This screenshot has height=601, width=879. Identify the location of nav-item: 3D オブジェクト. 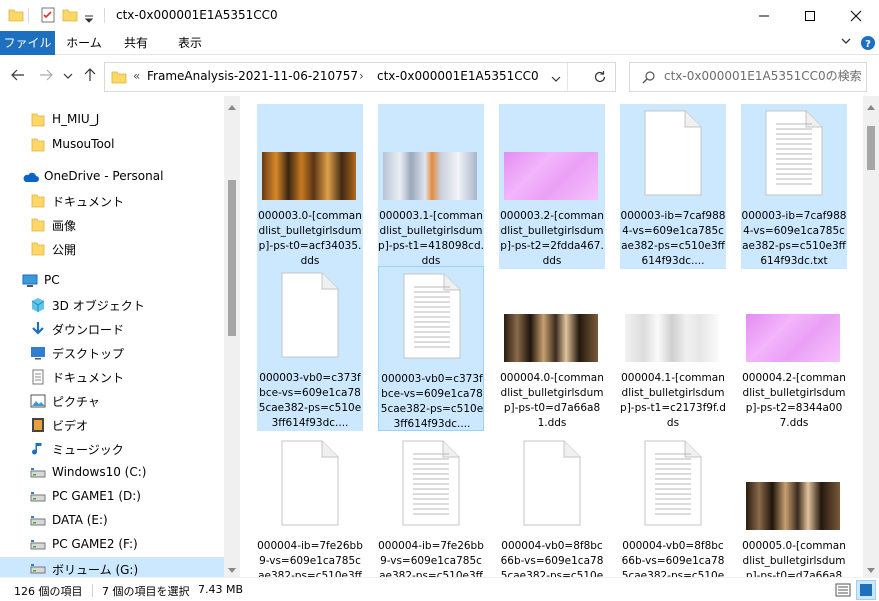
(112, 305).